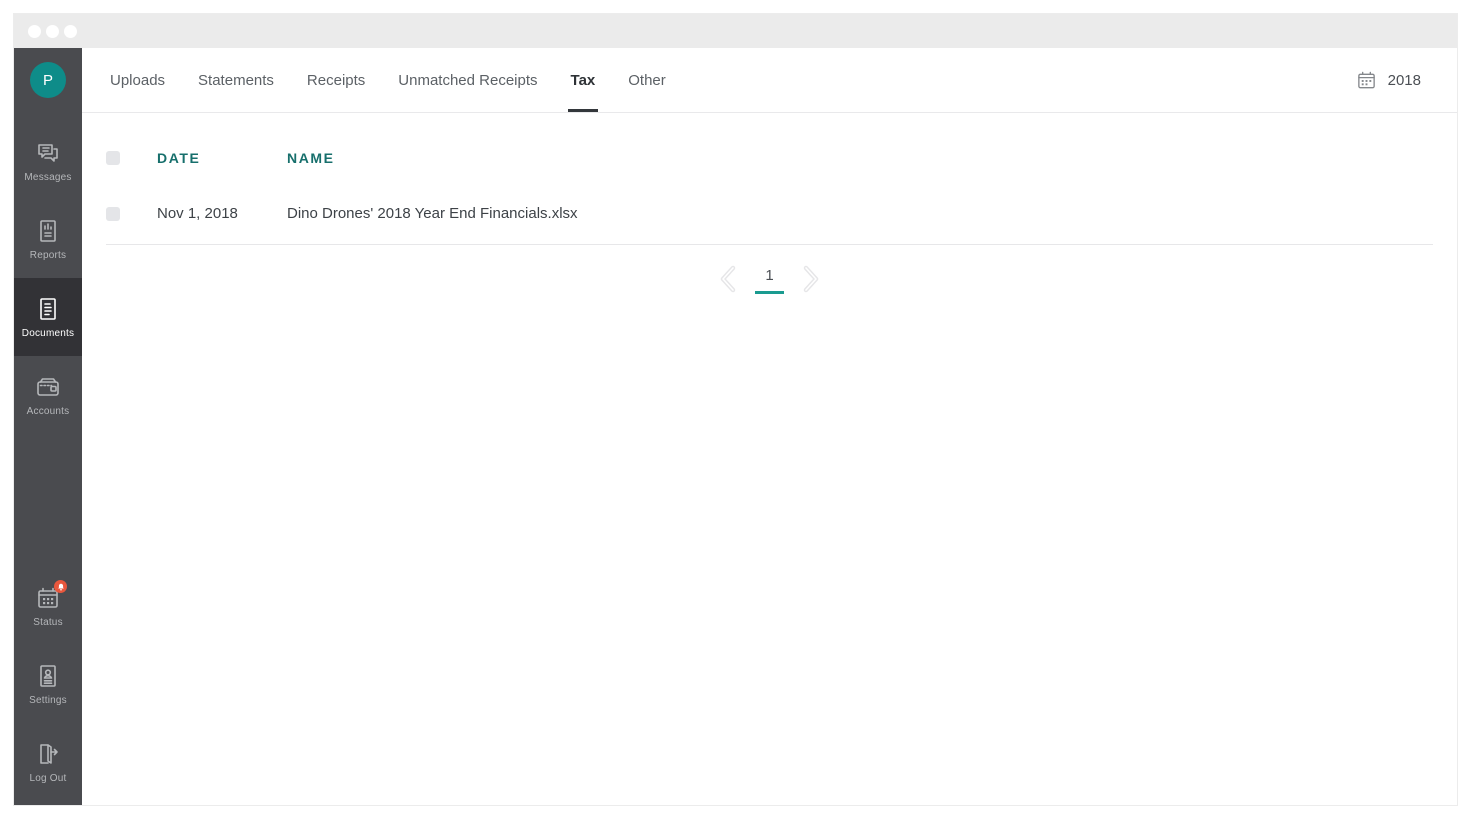  What do you see at coordinates (48, 231) in the screenshot?
I see `reports-icon` at bounding box center [48, 231].